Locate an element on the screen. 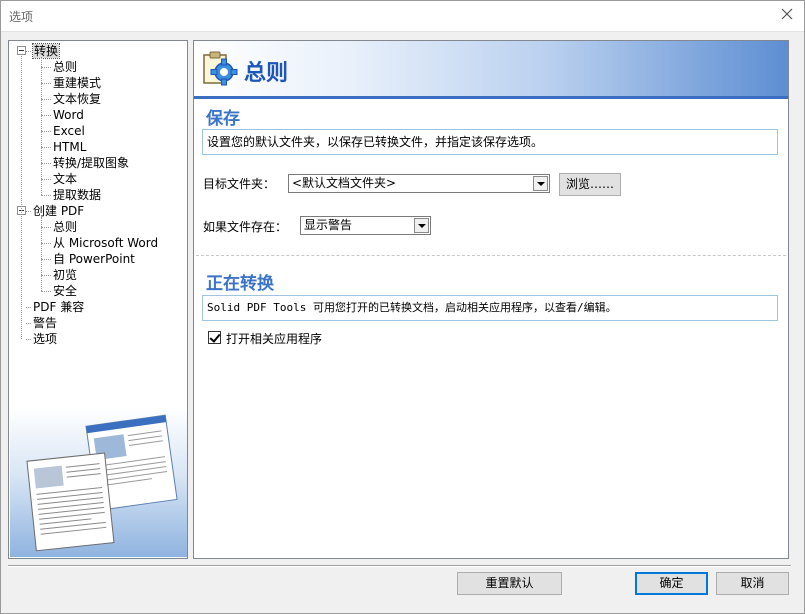 This screenshot has height=614, width=805. tree-item: 安全 is located at coordinates (65, 291).